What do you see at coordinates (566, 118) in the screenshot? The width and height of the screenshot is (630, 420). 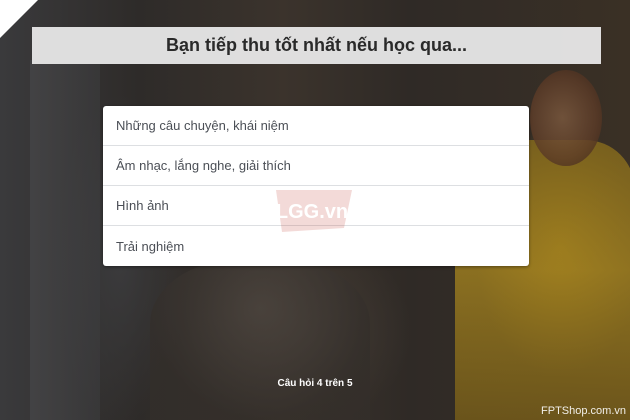 I see `background-woman-head` at bounding box center [566, 118].